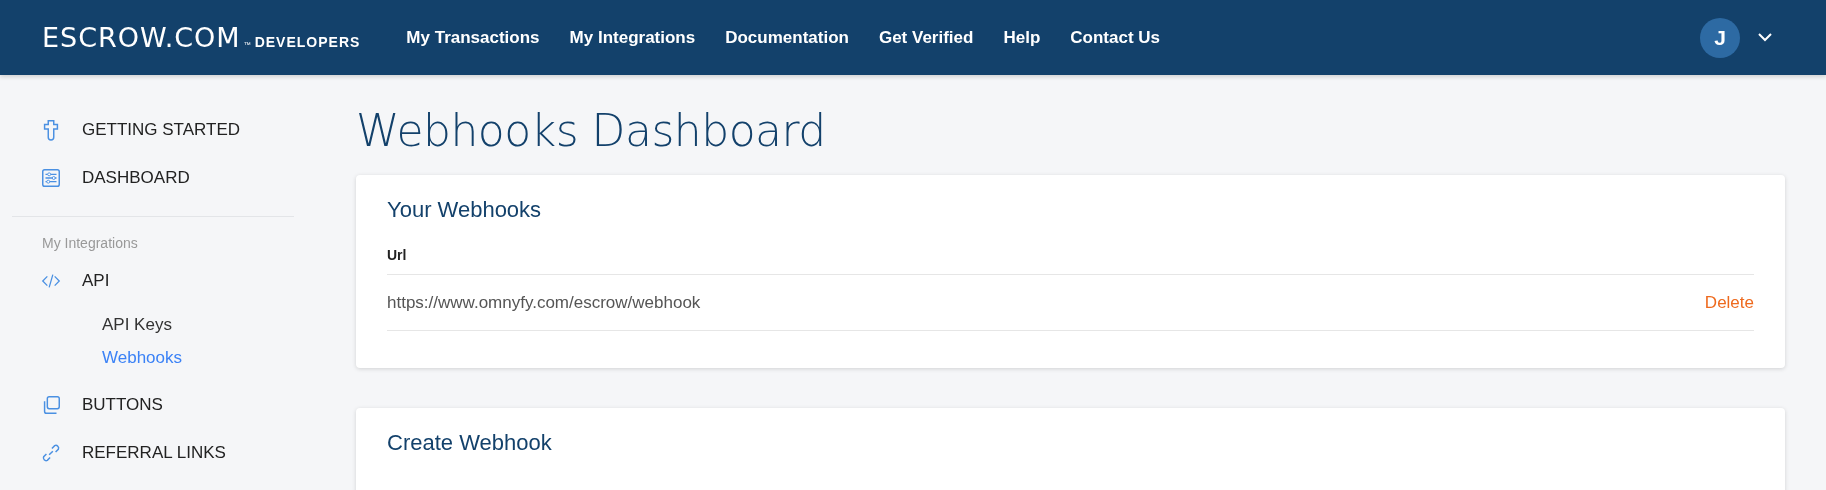 Image resolution: width=1826 pixels, height=490 pixels. Describe the element at coordinates (465, 210) in the screenshot. I see `card-title: Your Webhooks` at that location.